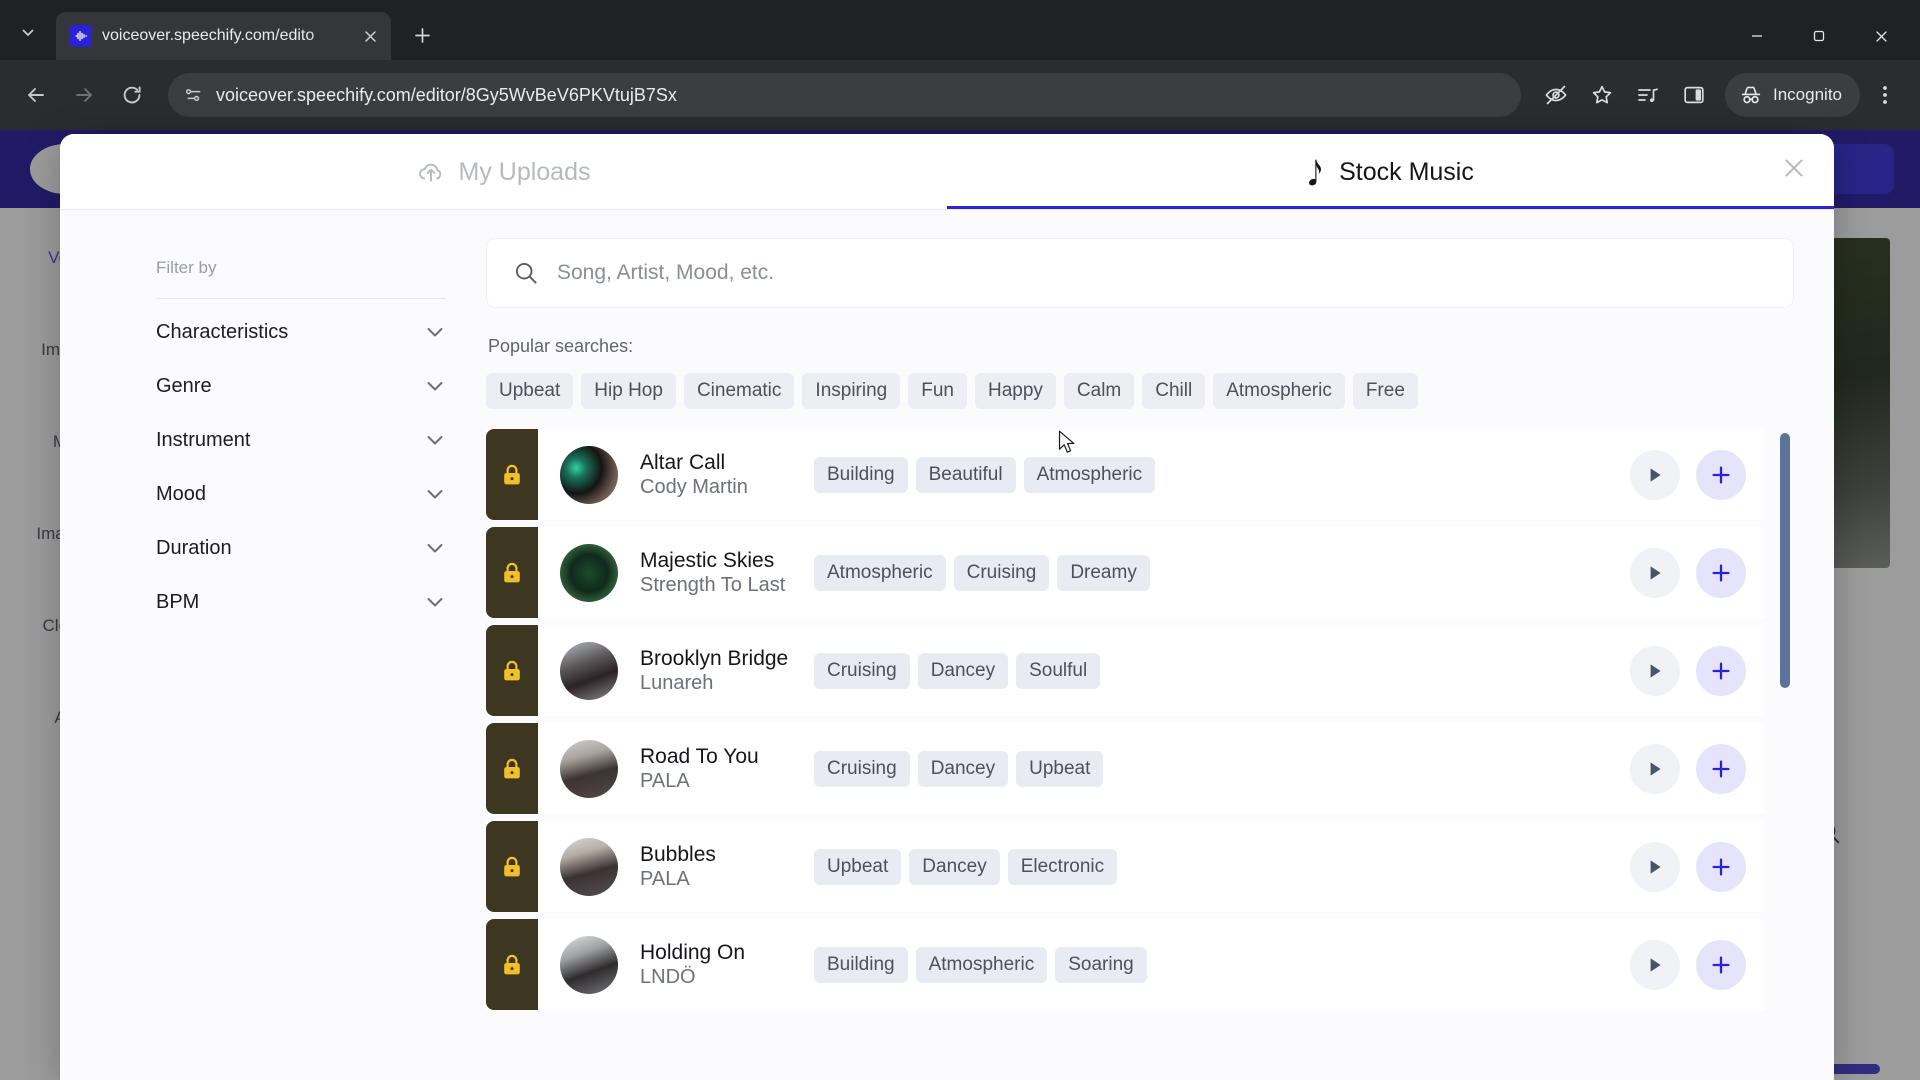 The height and width of the screenshot is (1080, 1920). Describe the element at coordinates (194, 95) in the screenshot. I see `site-settings-icon` at that location.